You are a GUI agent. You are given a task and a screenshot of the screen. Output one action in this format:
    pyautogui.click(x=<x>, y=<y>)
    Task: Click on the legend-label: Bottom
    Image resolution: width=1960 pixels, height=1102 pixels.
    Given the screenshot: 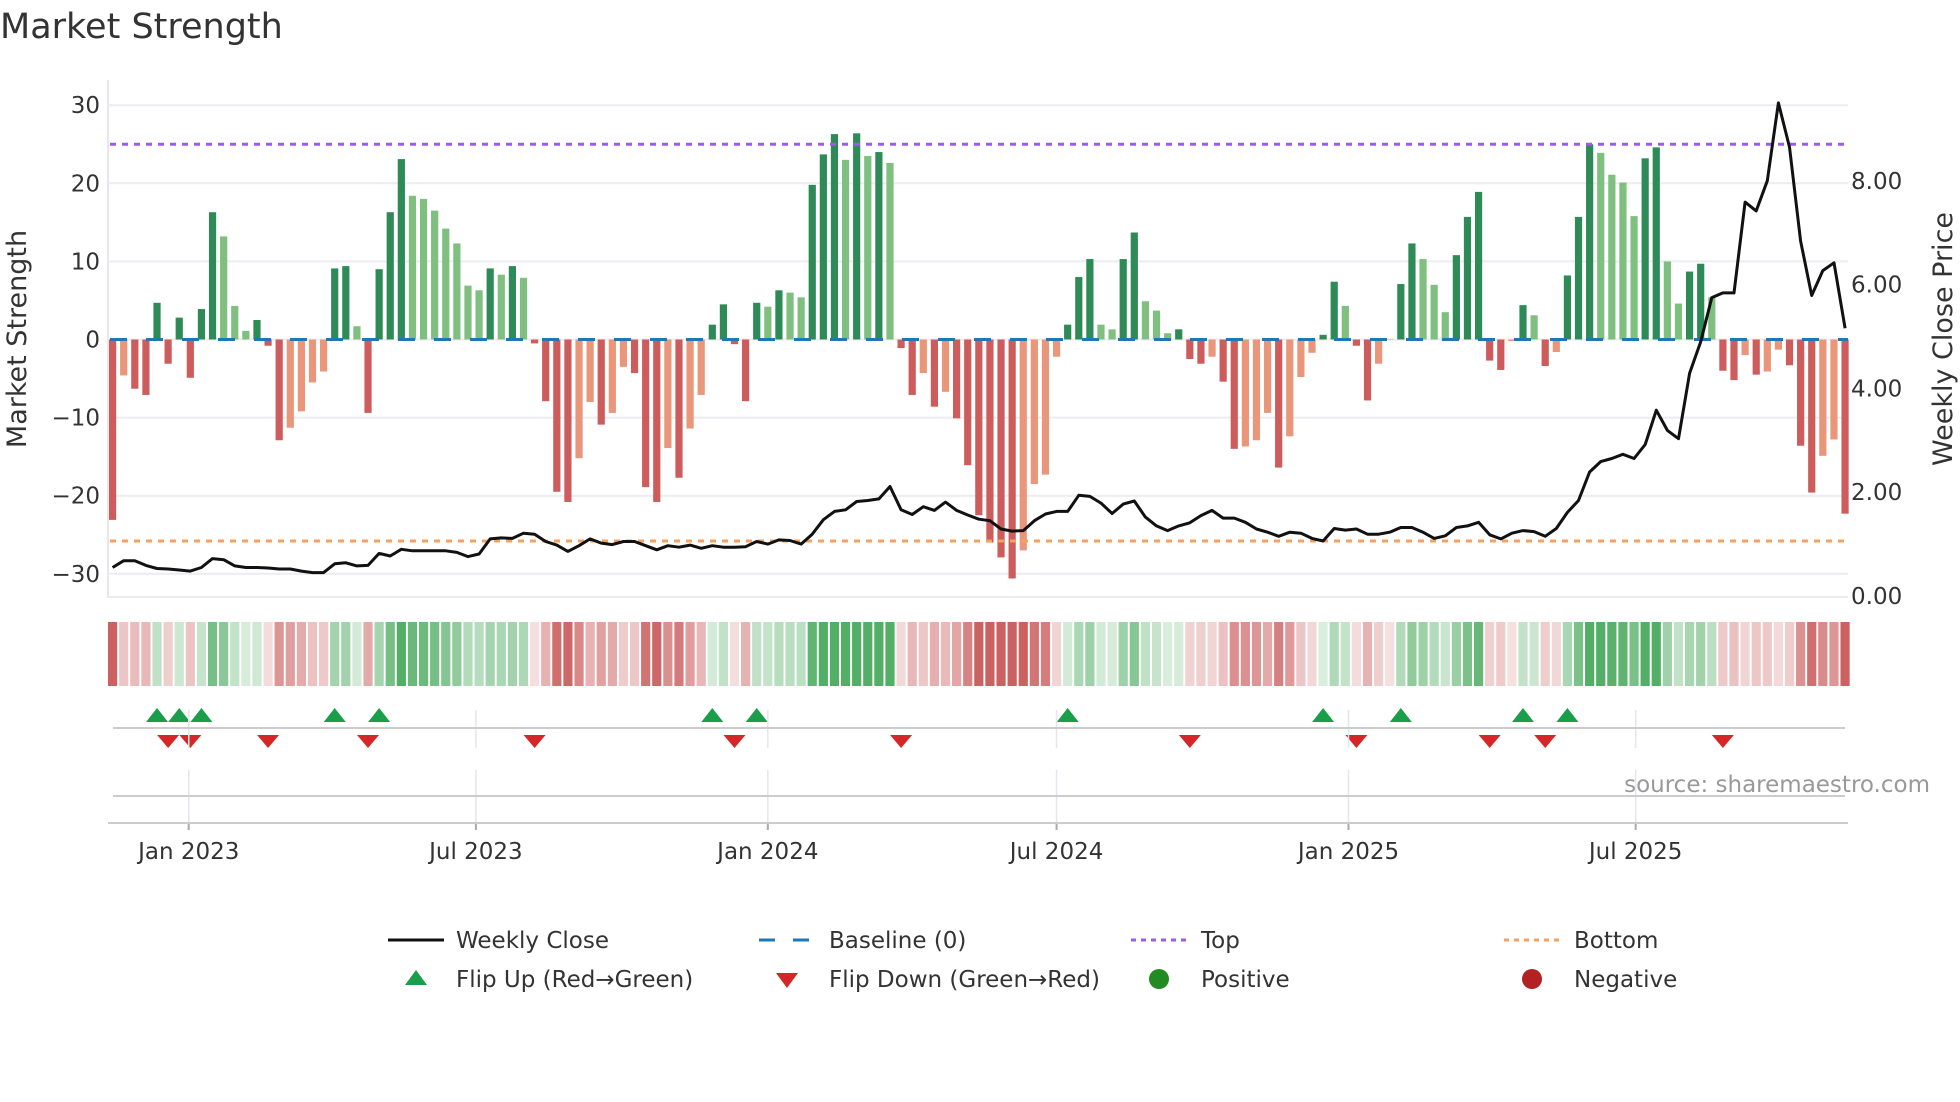 What is the action you would take?
    pyautogui.click(x=1616, y=941)
    